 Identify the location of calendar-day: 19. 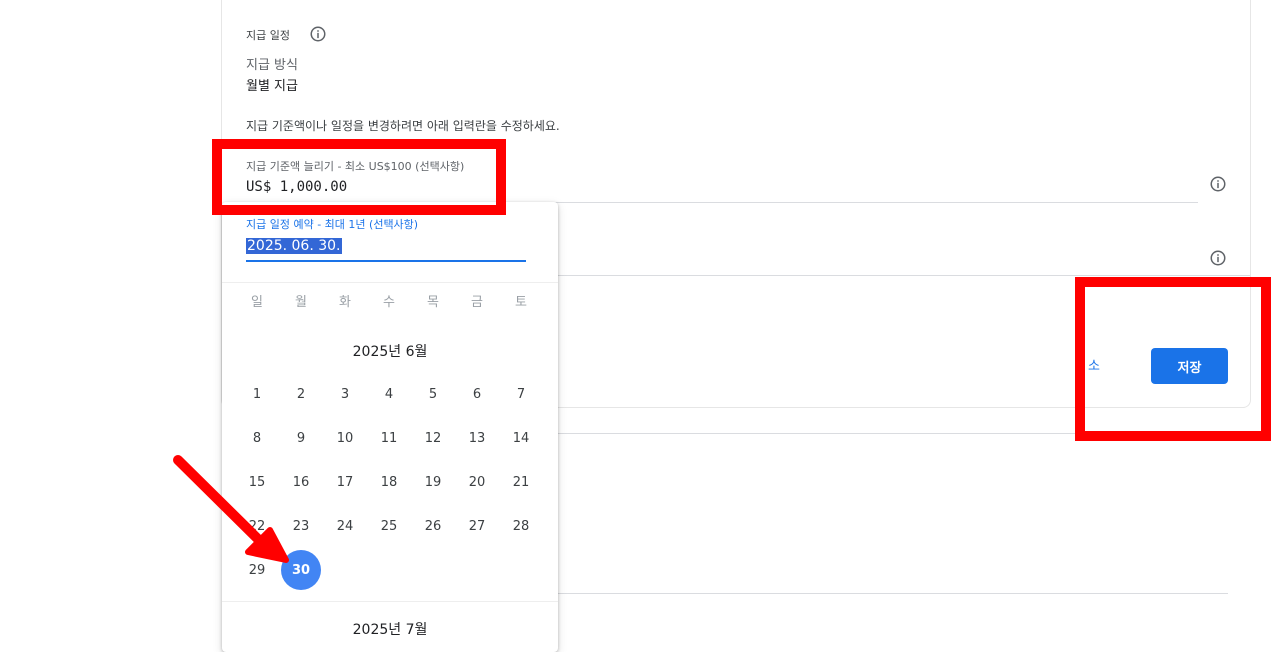
(433, 482).